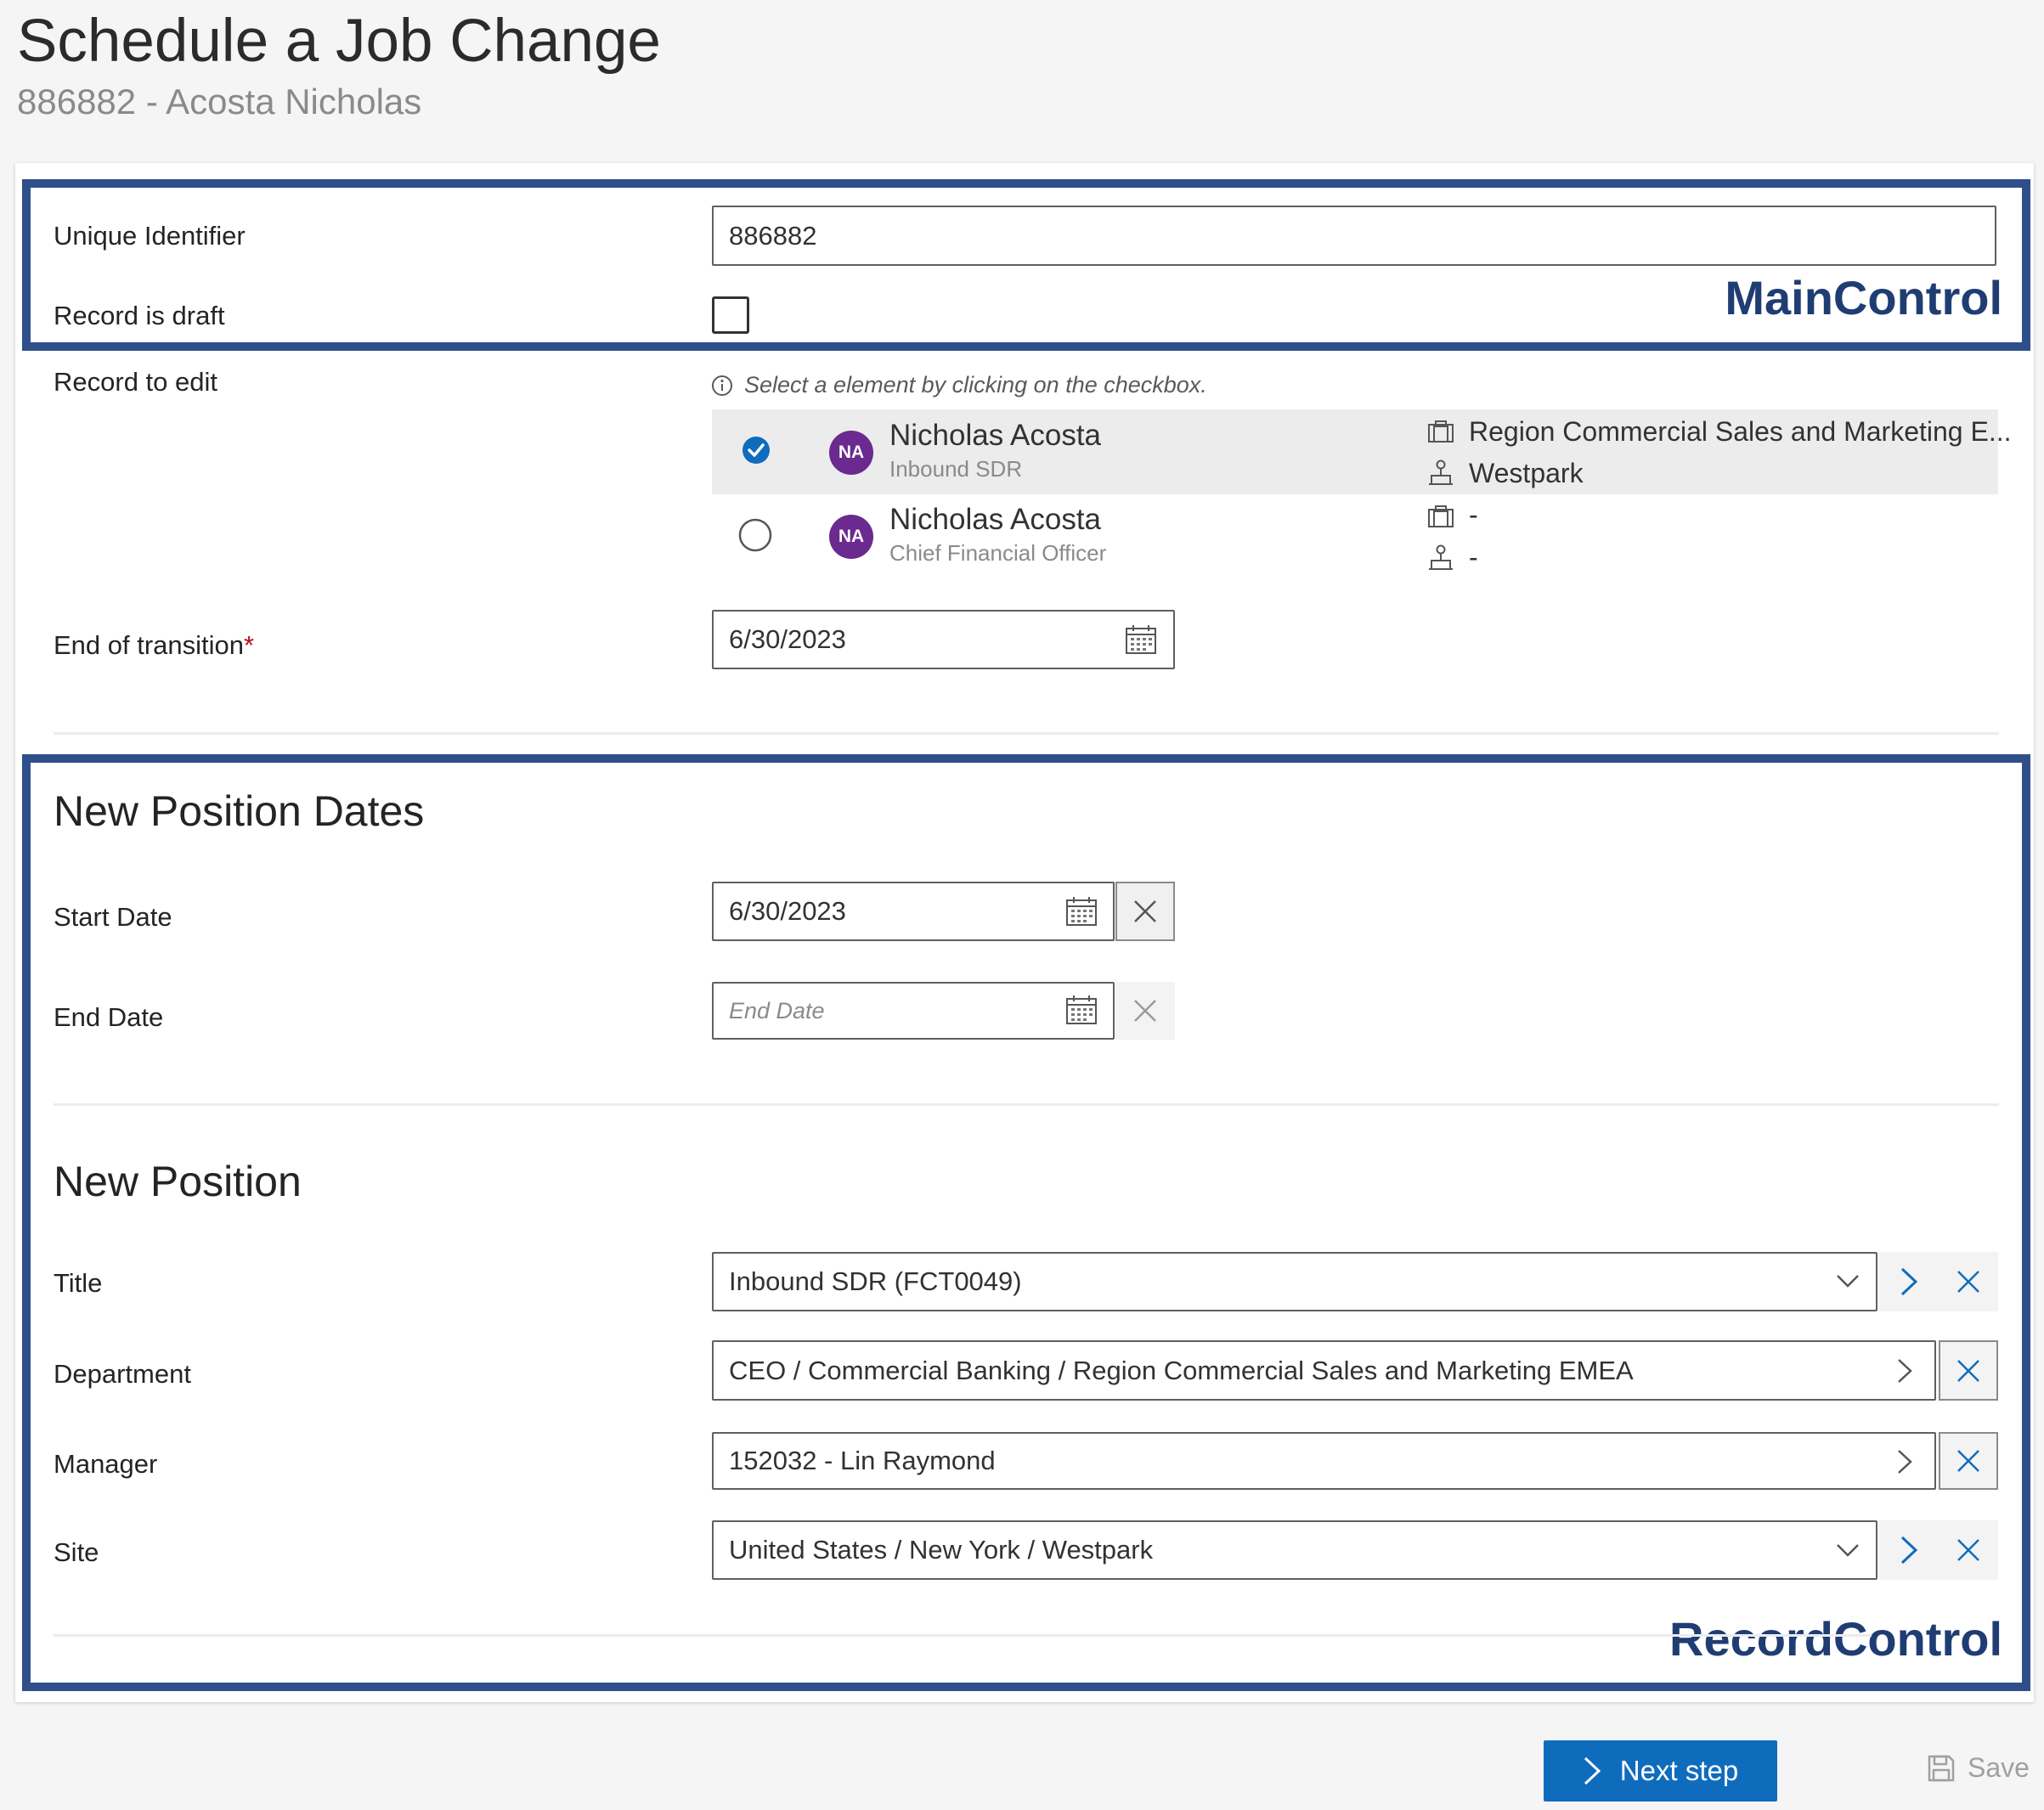  What do you see at coordinates (113, 917) in the screenshot?
I see `start-date-label: Start Date` at bounding box center [113, 917].